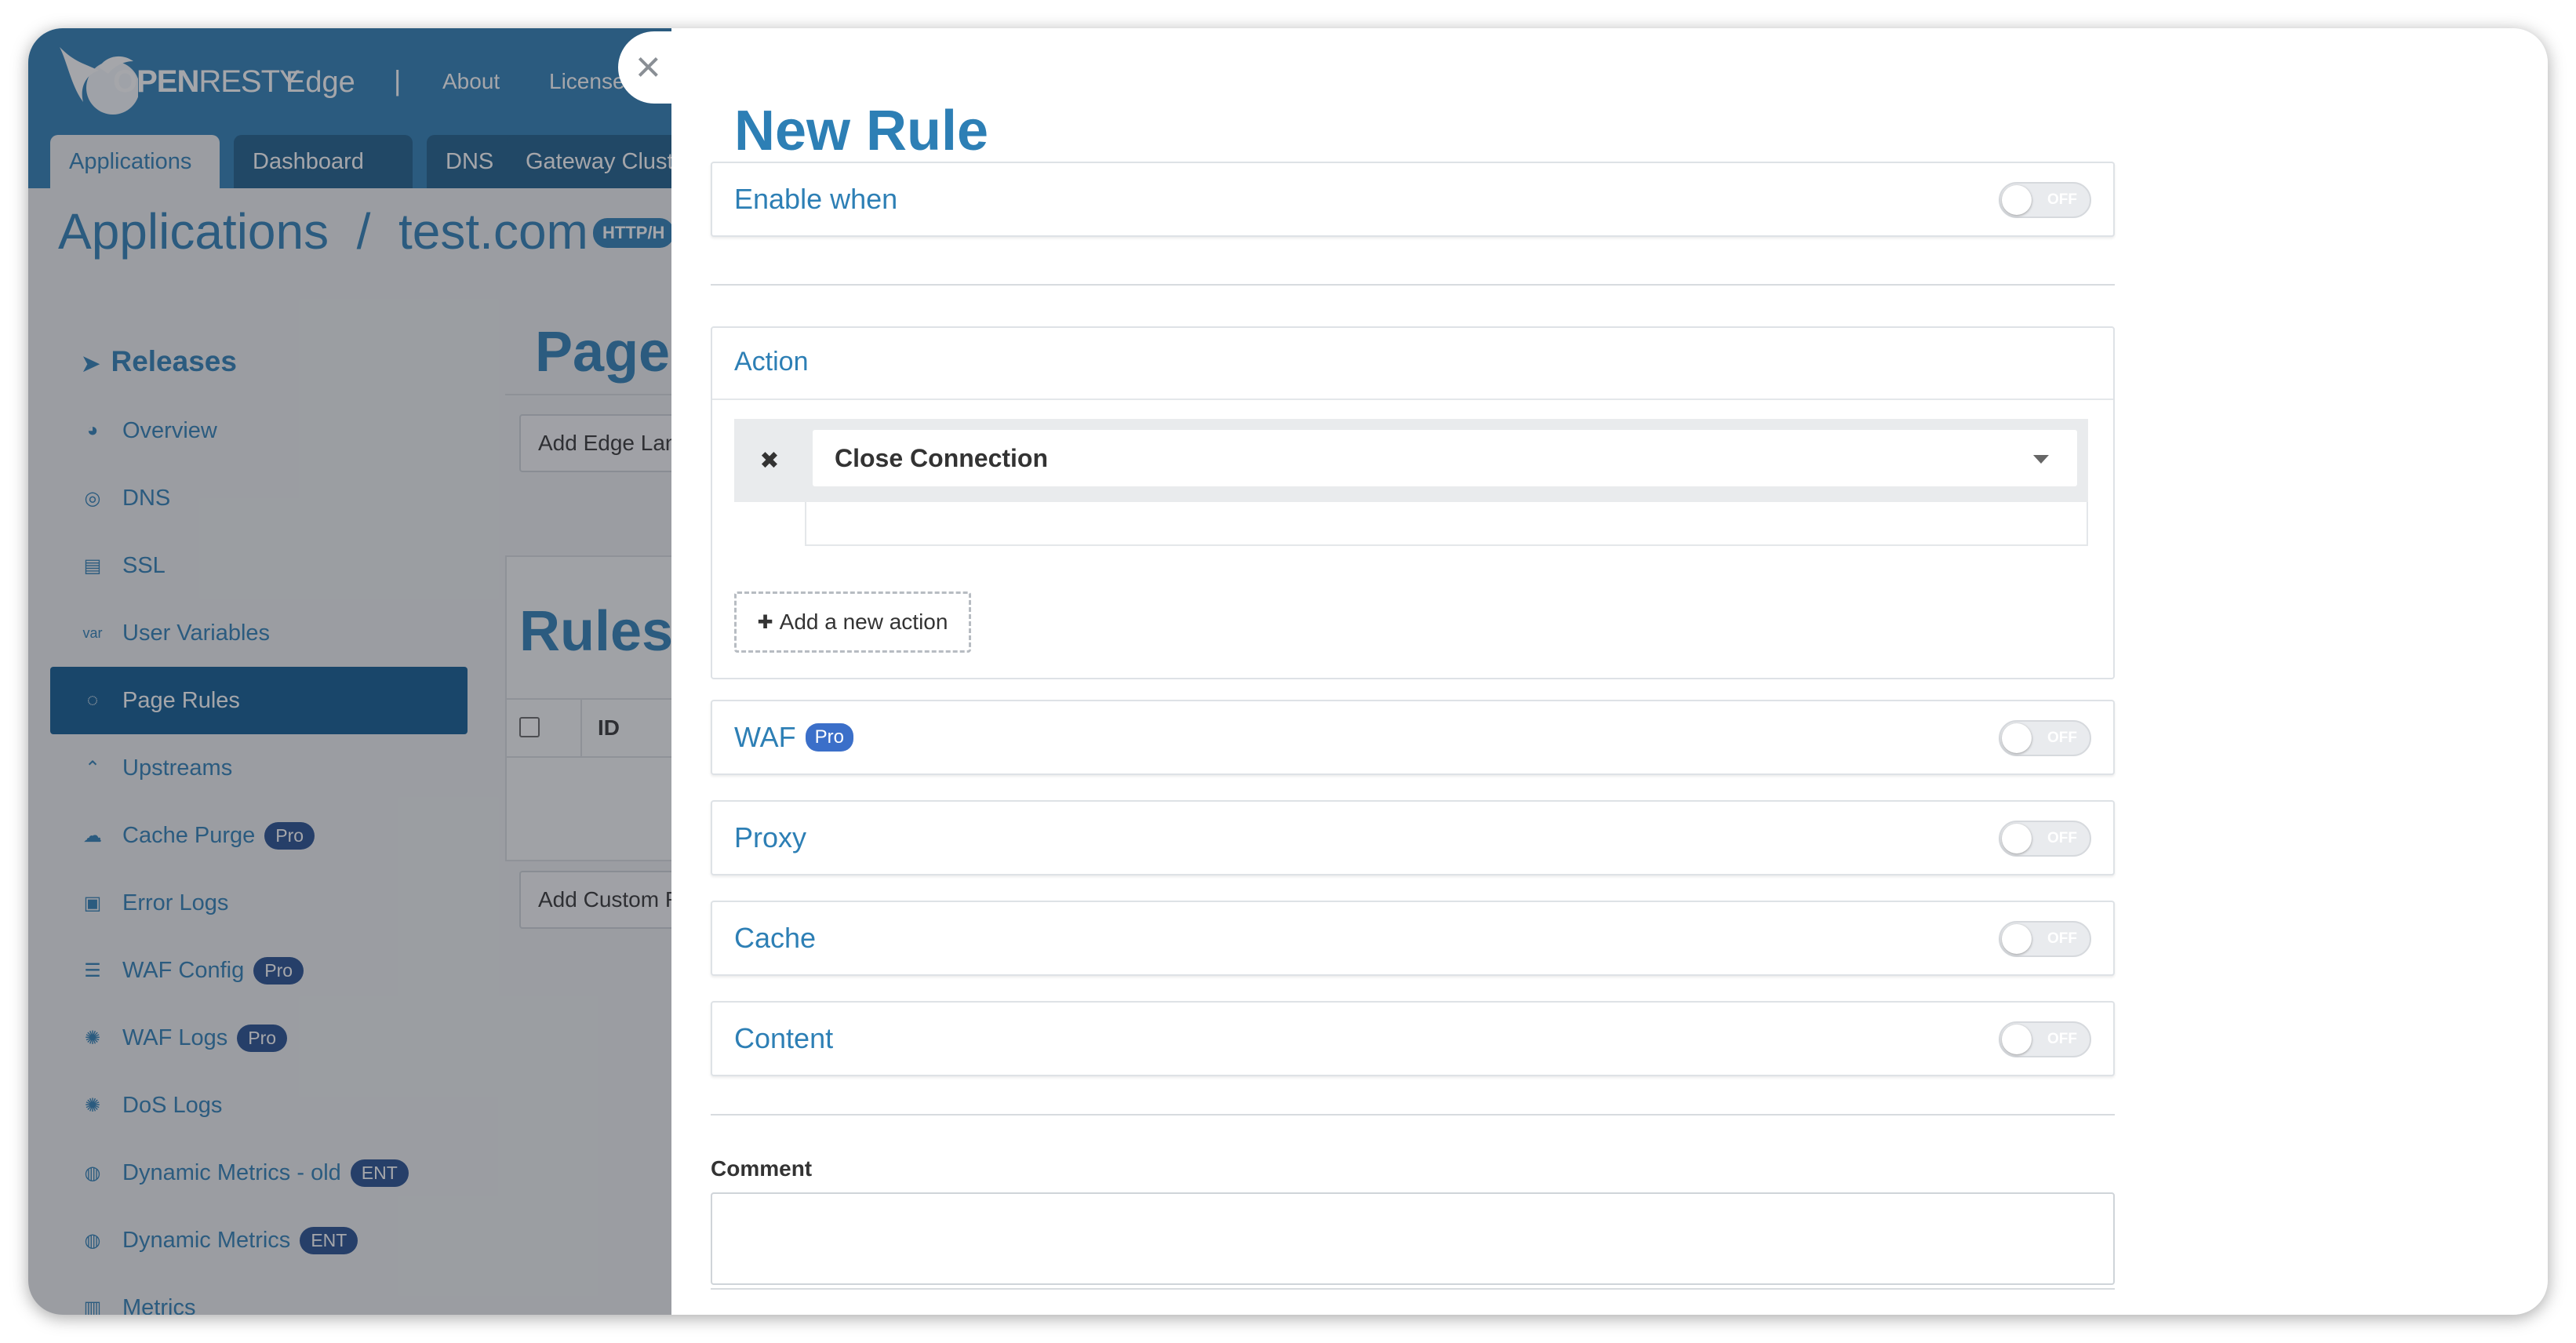 The width and height of the screenshot is (2576, 1343). What do you see at coordinates (775, 938) in the screenshot?
I see `cache-label: Cache` at bounding box center [775, 938].